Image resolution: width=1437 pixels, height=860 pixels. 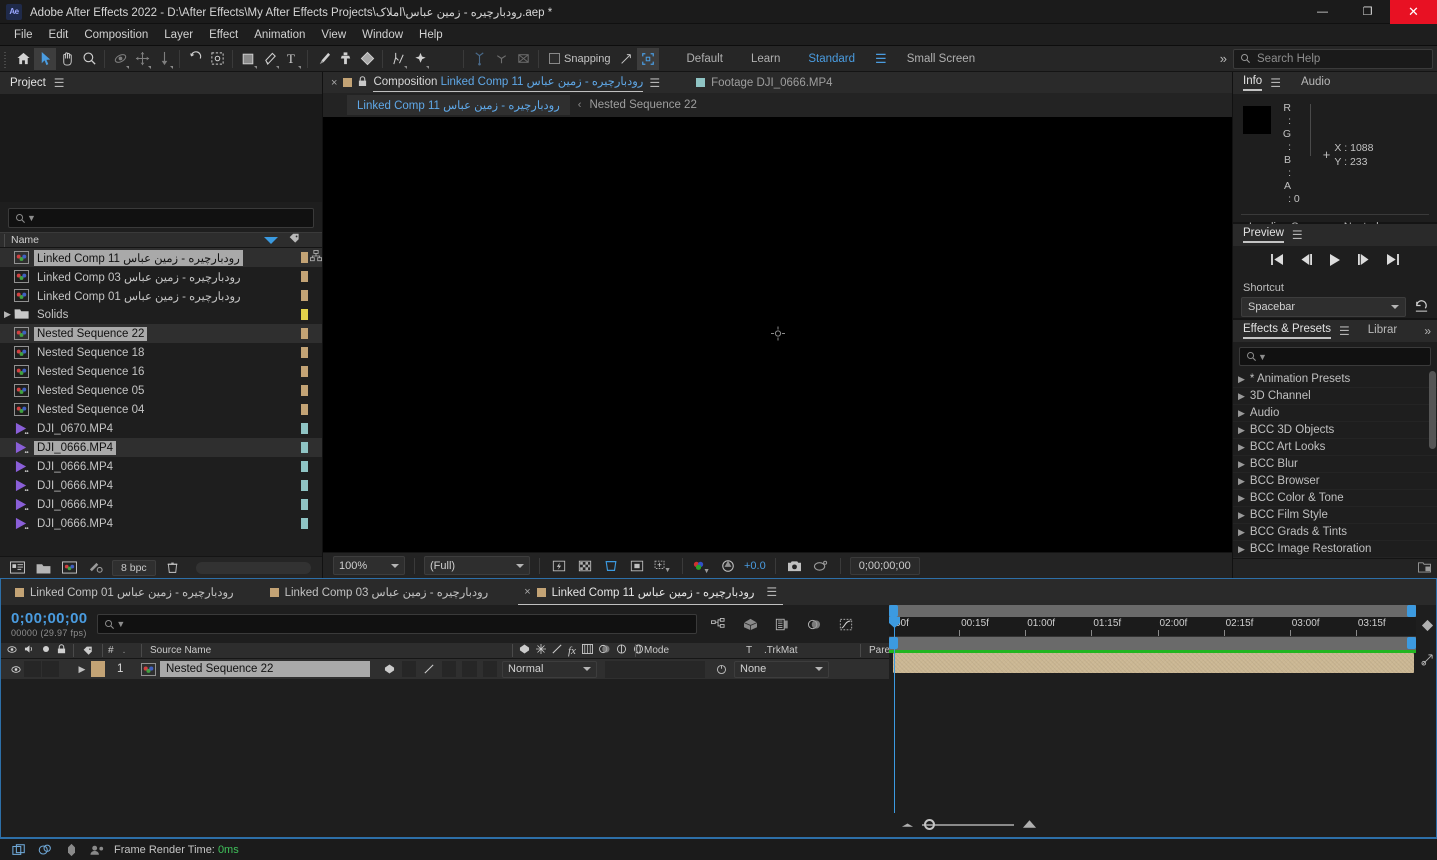 I want to click on label-column-header, so click(x=88, y=651).